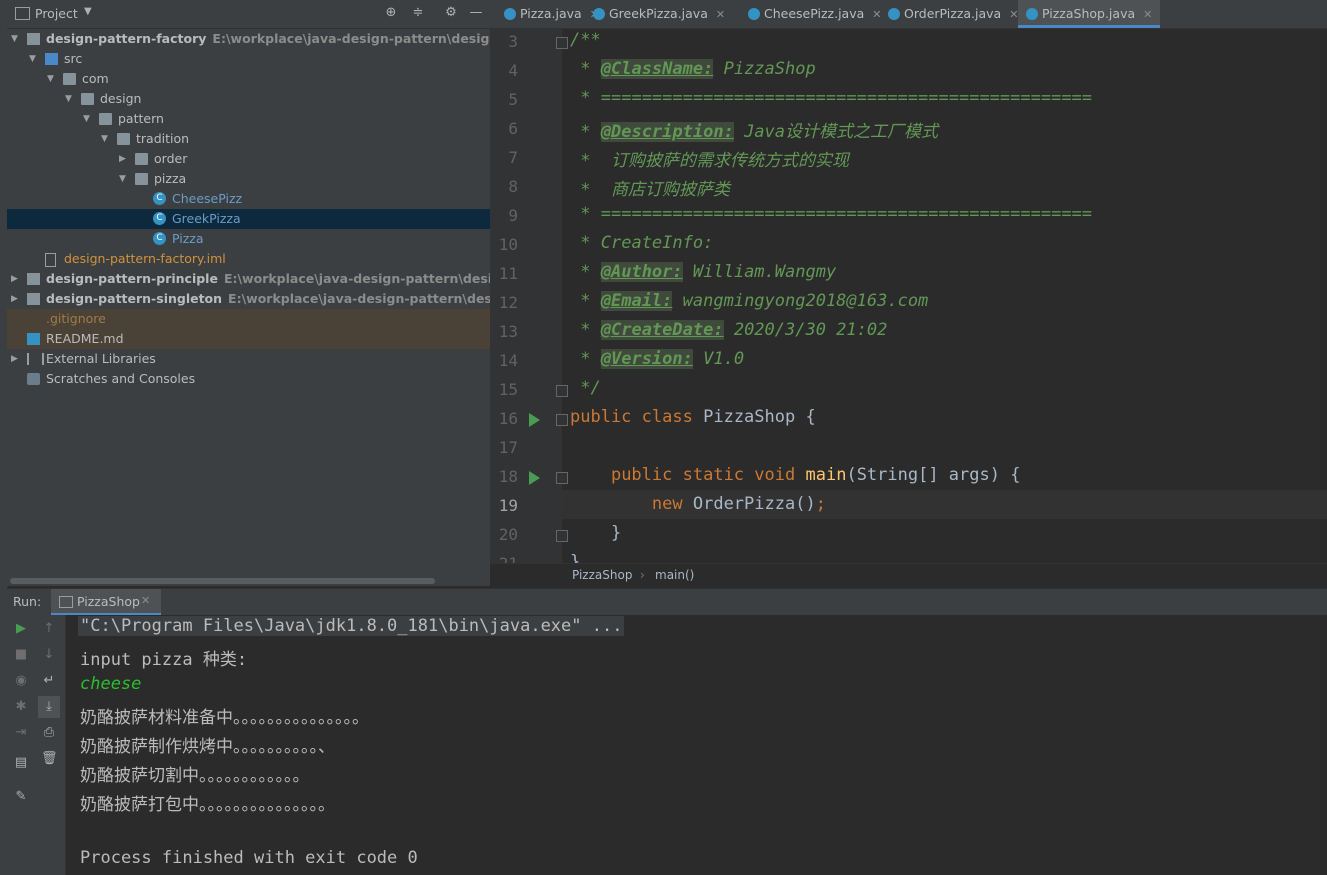 The image size is (1327, 875). What do you see at coordinates (616, 533) in the screenshot?
I see `code-token: }` at bounding box center [616, 533].